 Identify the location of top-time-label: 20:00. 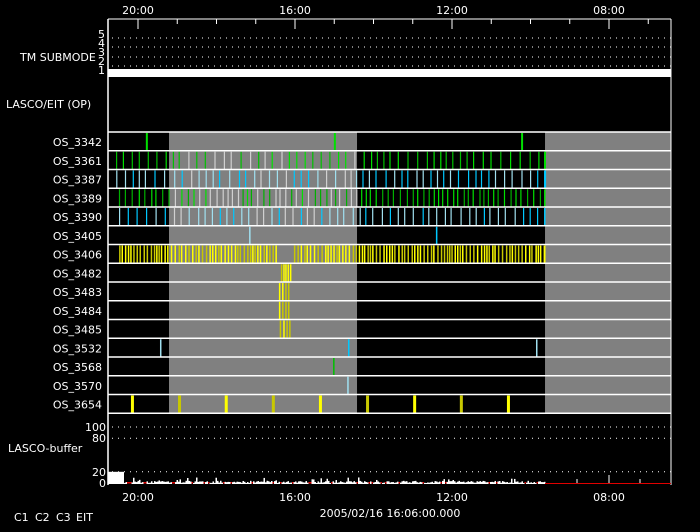
(138, 10).